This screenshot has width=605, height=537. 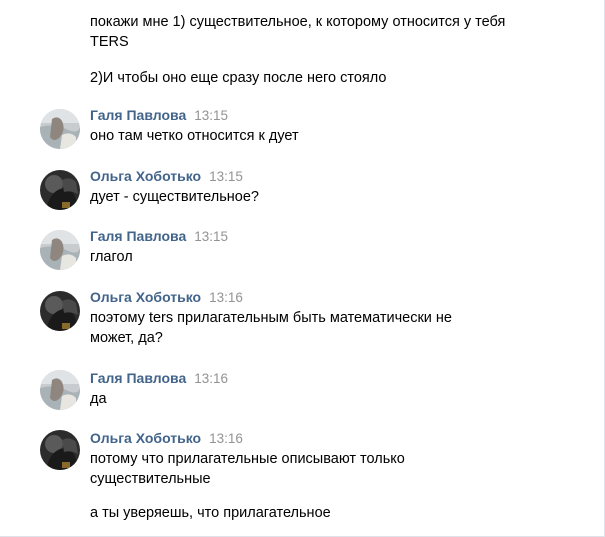 What do you see at coordinates (174, 197) in the screenshot?
I see `message-text: дует - существительное?` at bounding box center [174, 197].